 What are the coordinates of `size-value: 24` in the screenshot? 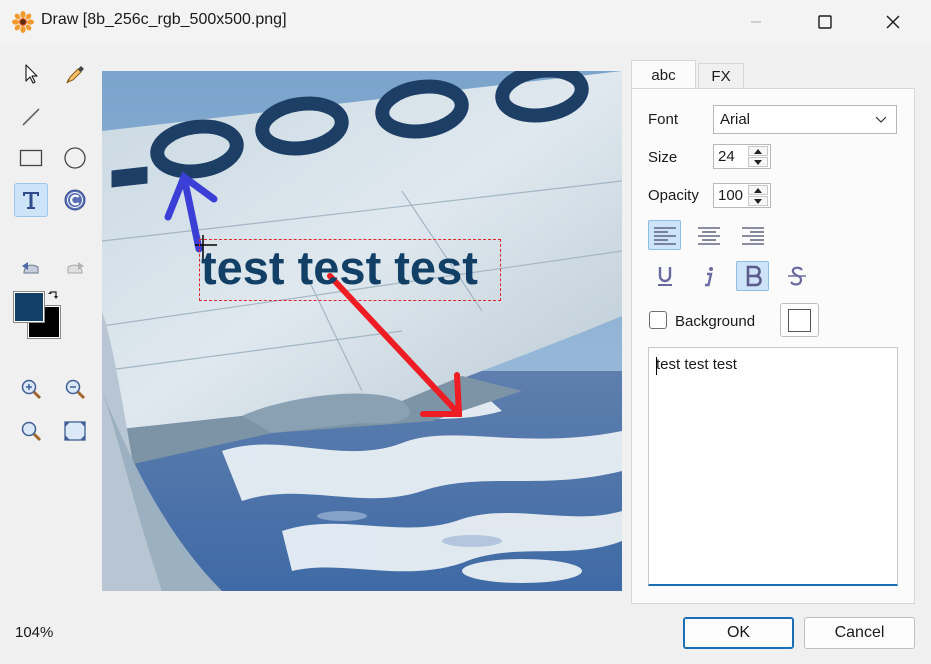 It's located at (726, 156).